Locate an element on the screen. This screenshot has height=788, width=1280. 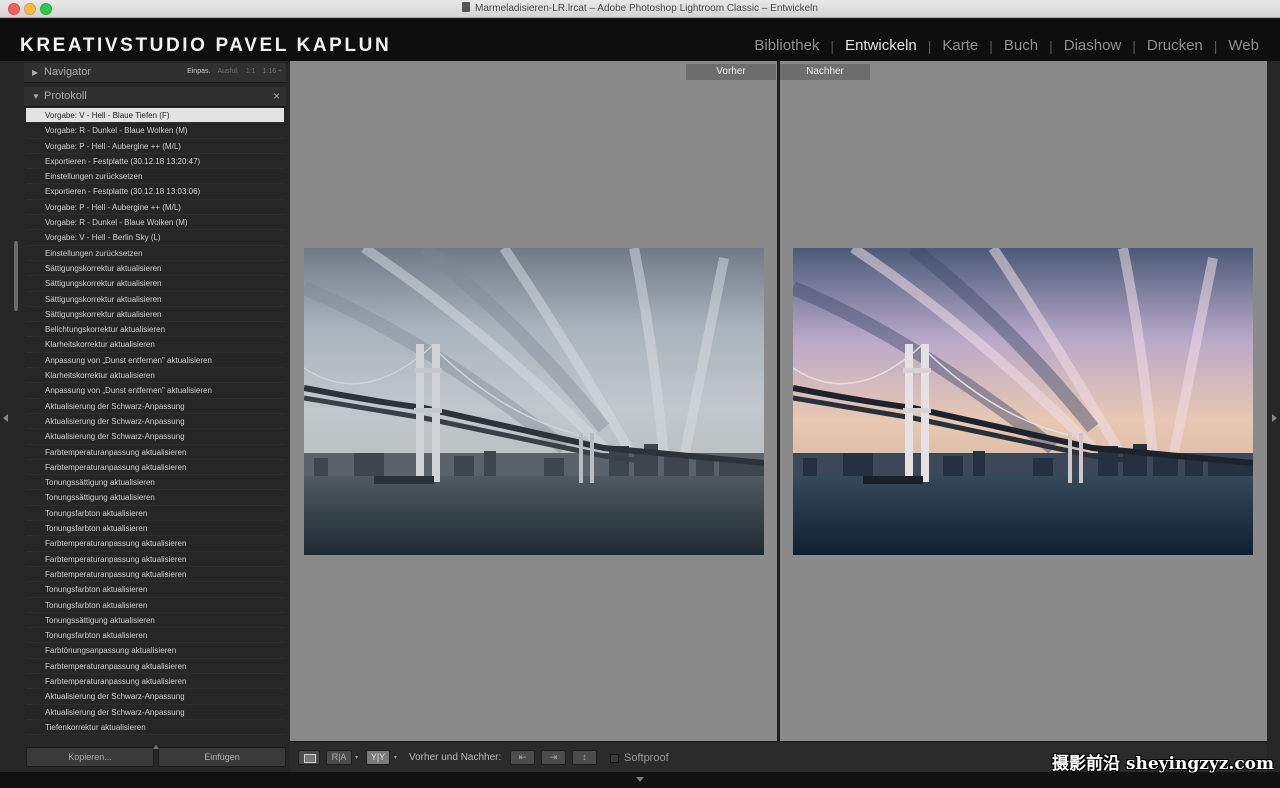
filmstrip-toggle-icon is located at coordinates (640, 779).